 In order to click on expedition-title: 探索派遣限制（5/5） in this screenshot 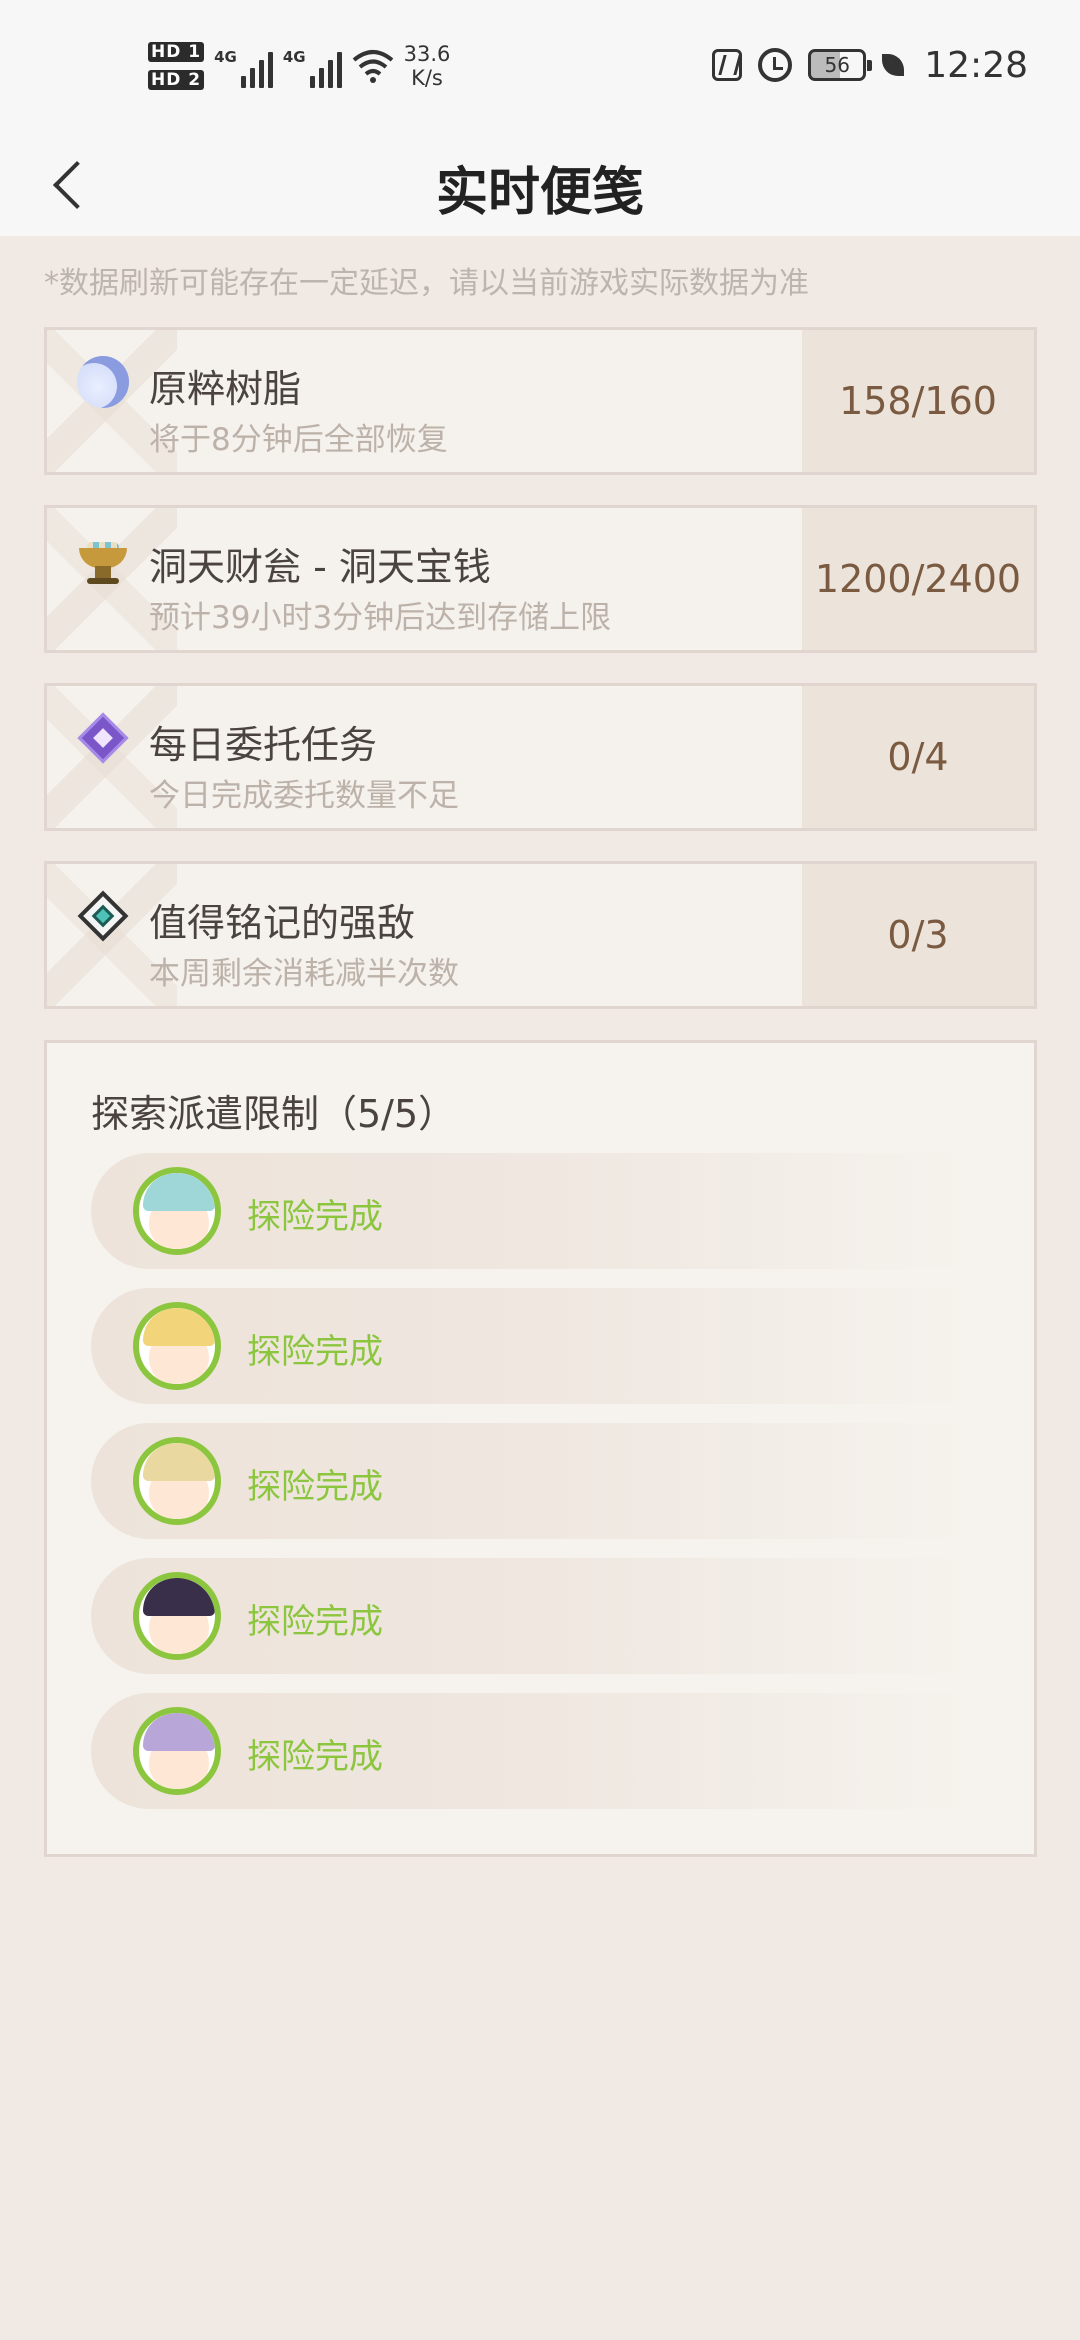, I will do `click(274, 1114)`.